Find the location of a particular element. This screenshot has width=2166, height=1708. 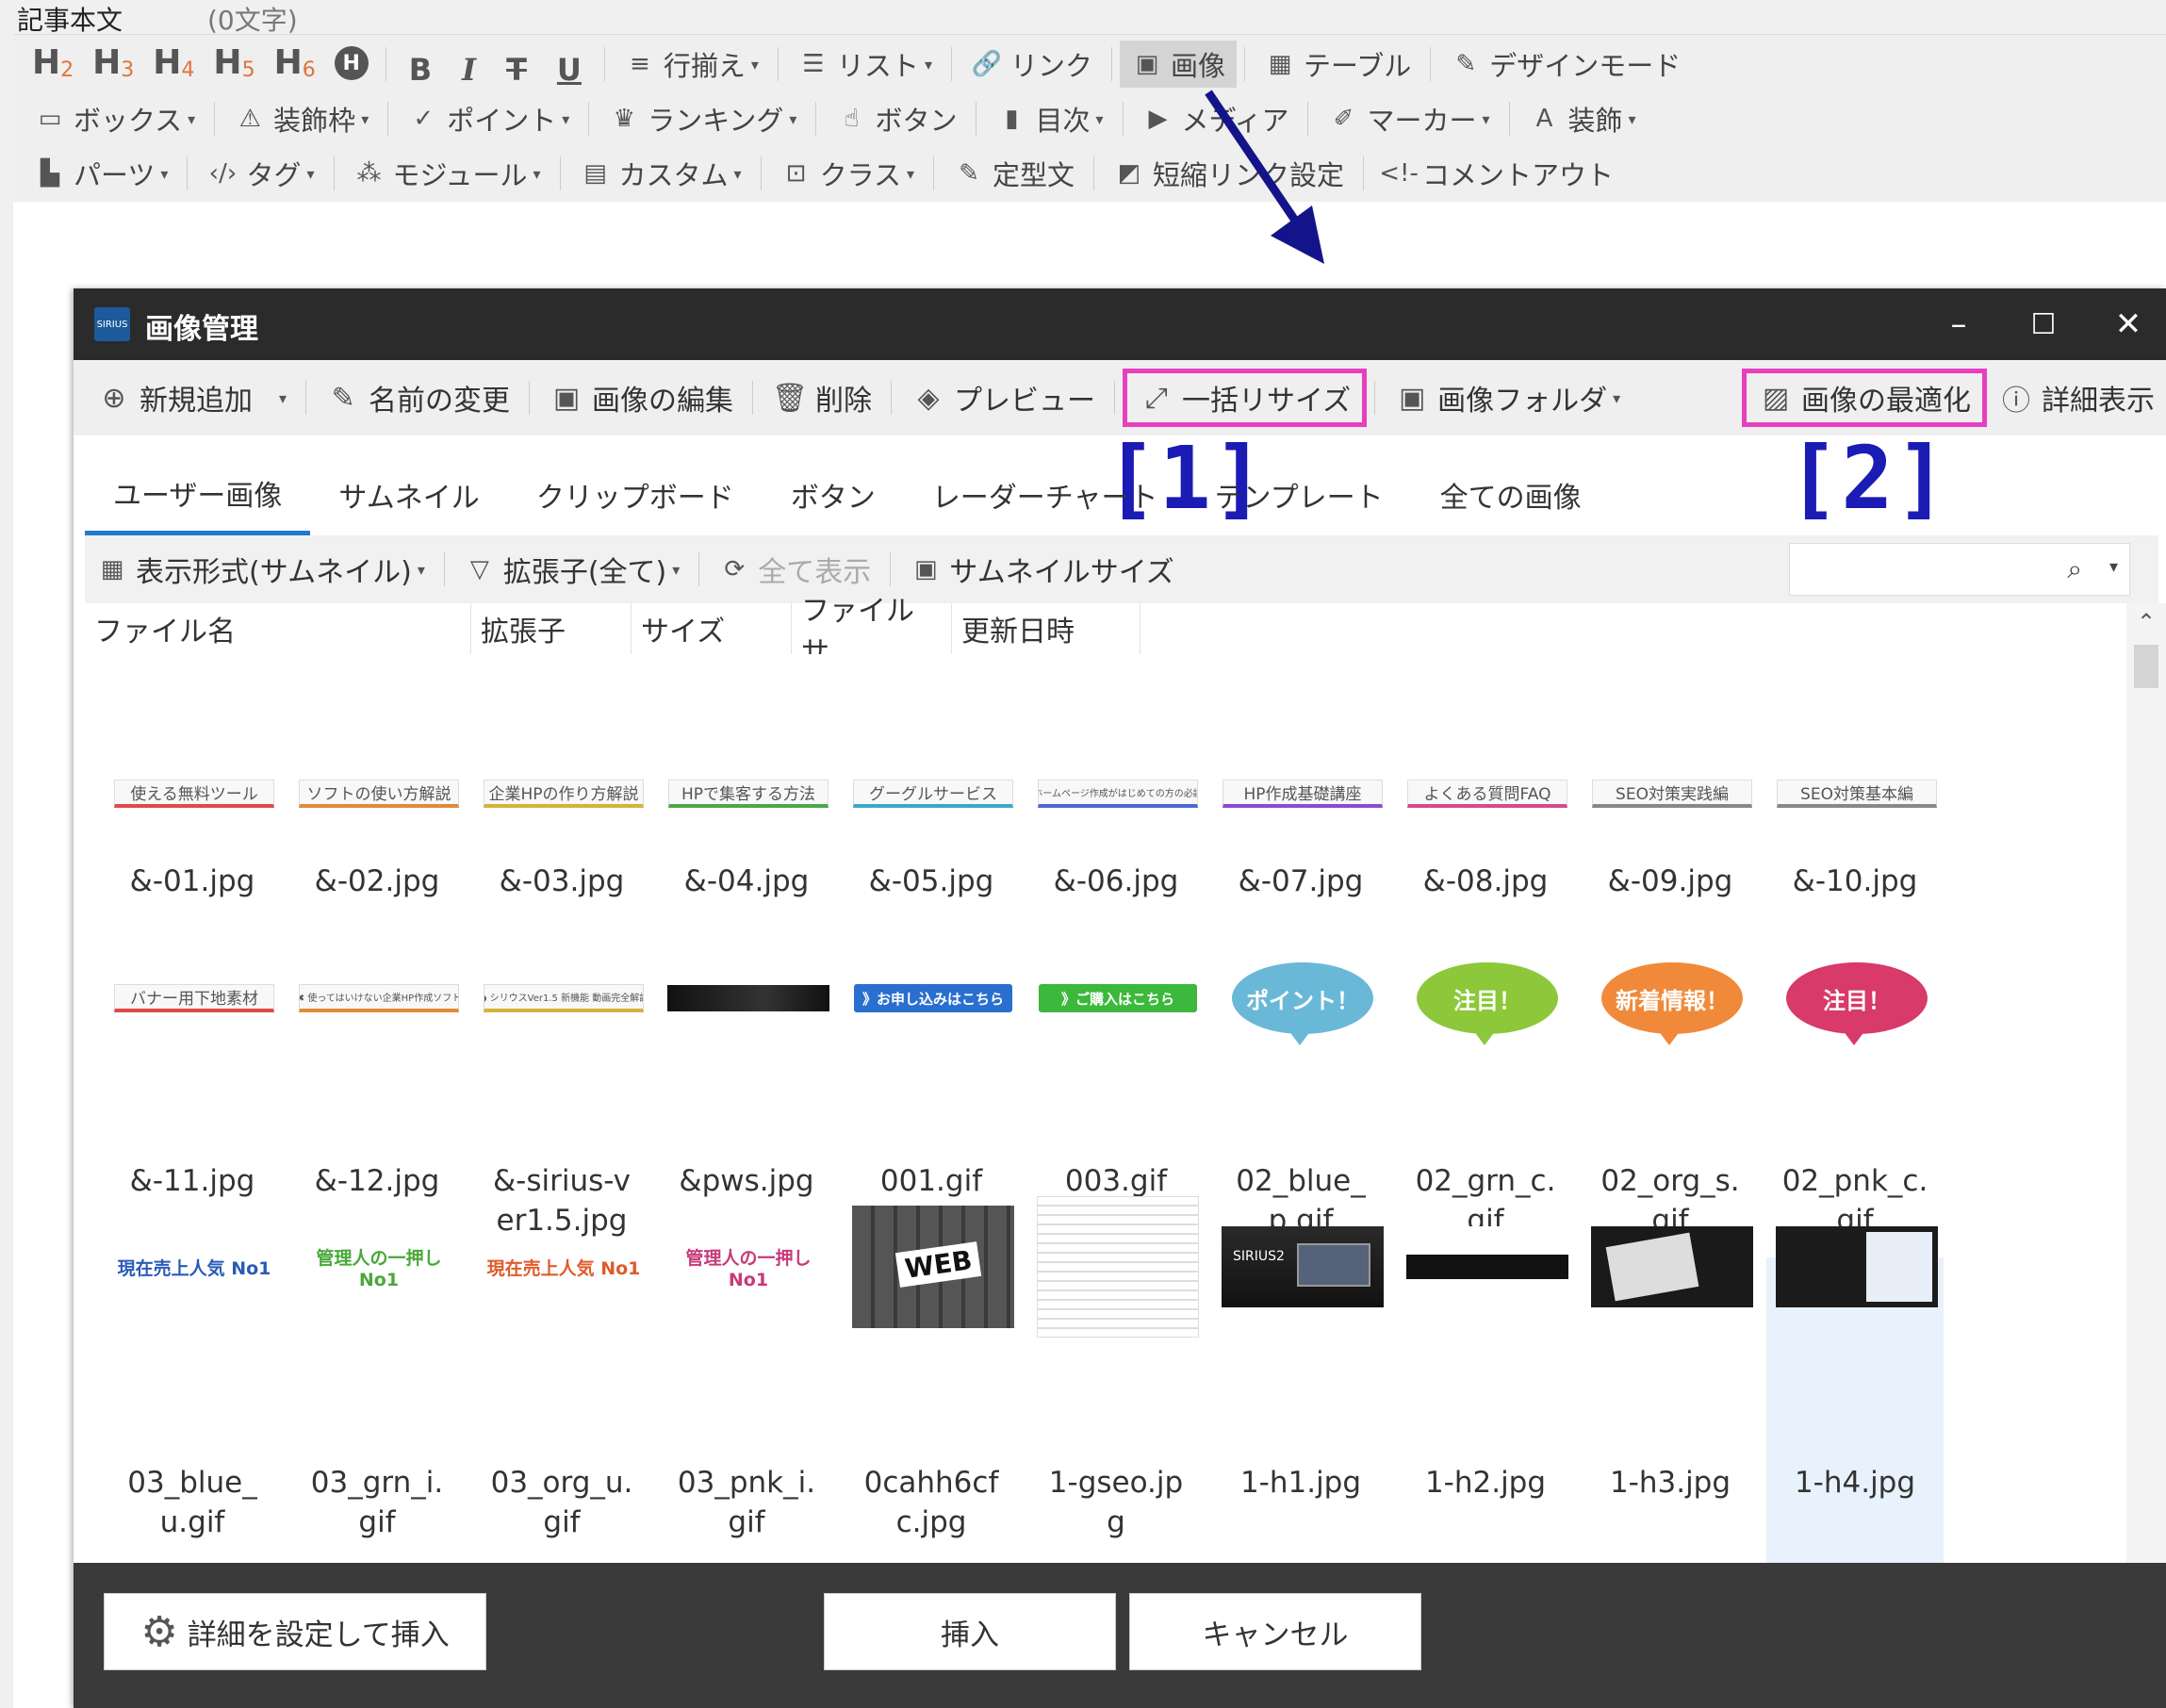

editor-table-button: ▦ テーブル is located at coordinates (1338, 64).